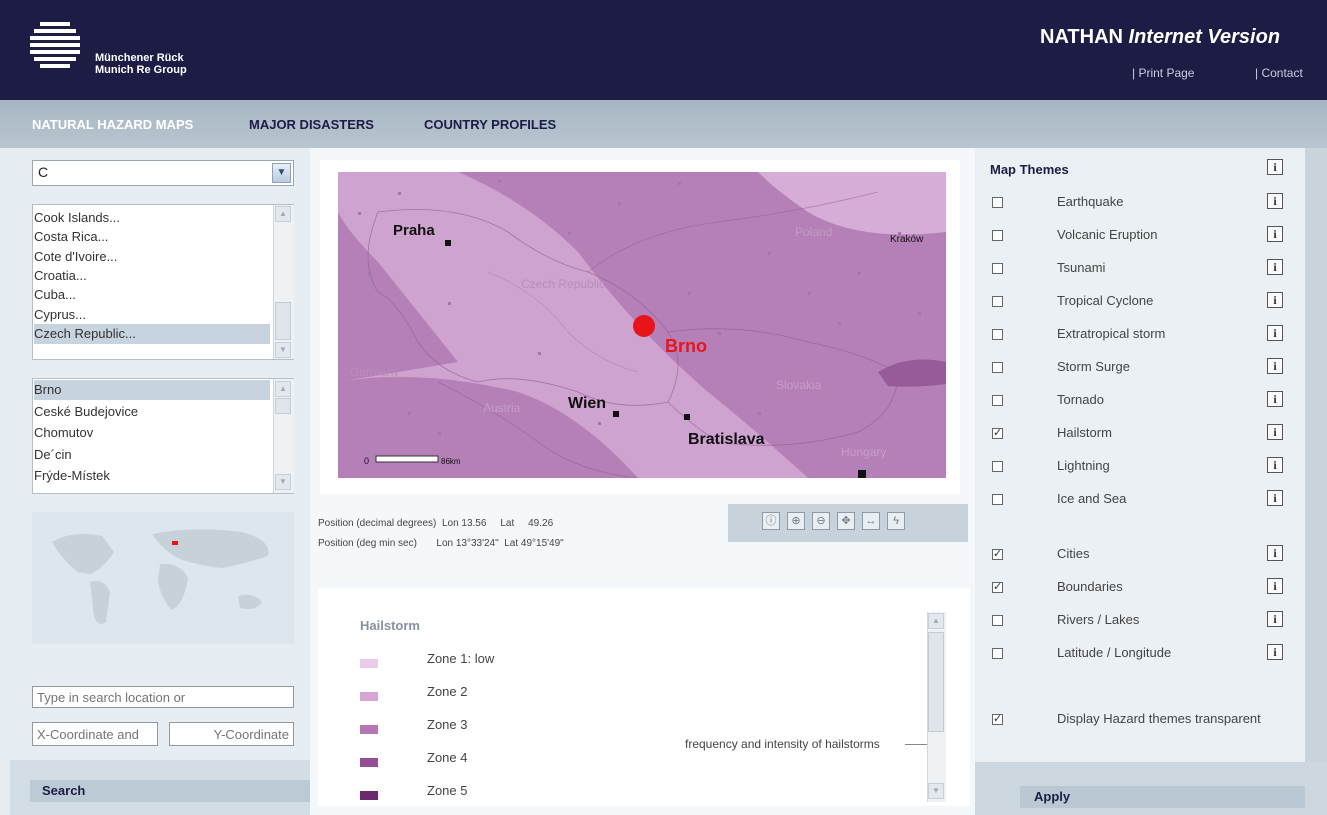 This screenshot has height=815, width=1327. I want to click on map-label-poland: Poland, so click(813, 232).